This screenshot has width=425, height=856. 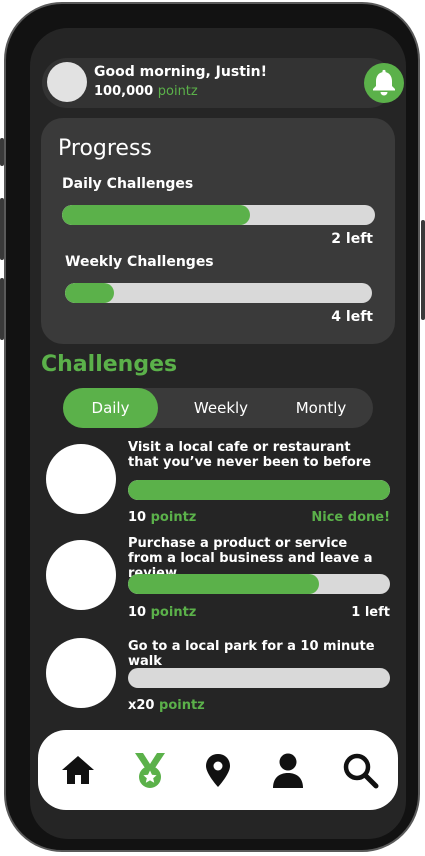 I want to click on bell-icon, so click(x=384, y=82).